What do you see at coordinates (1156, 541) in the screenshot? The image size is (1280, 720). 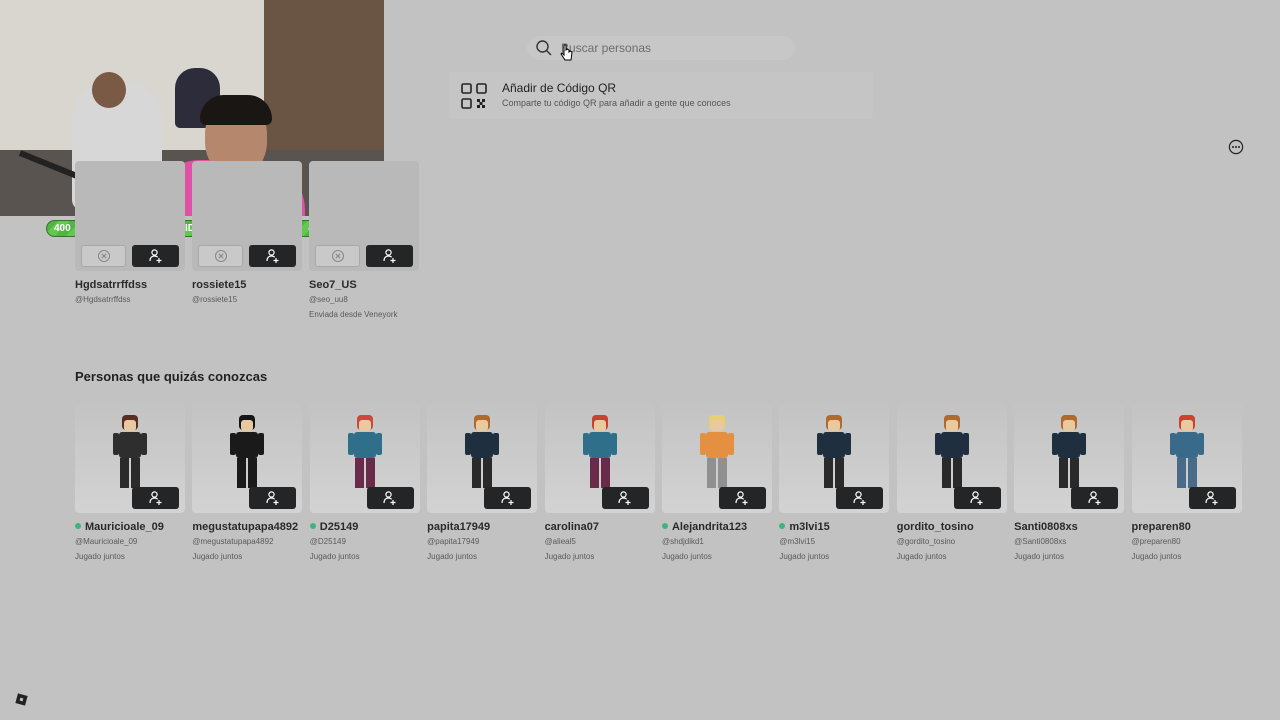 I see `person-username: @preparen80` at bounding box center [1156, 541].